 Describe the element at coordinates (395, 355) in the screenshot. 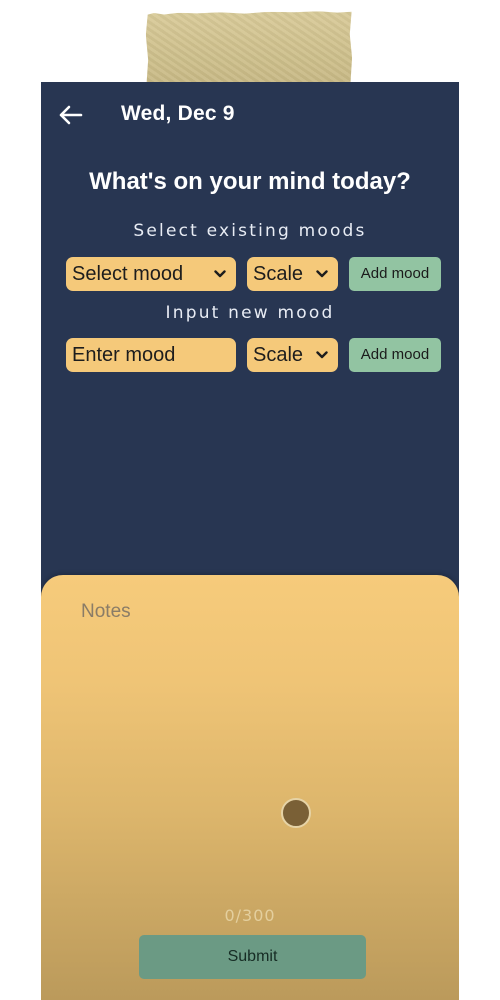

I see `add-new-mood-button: Add mood` at that location.